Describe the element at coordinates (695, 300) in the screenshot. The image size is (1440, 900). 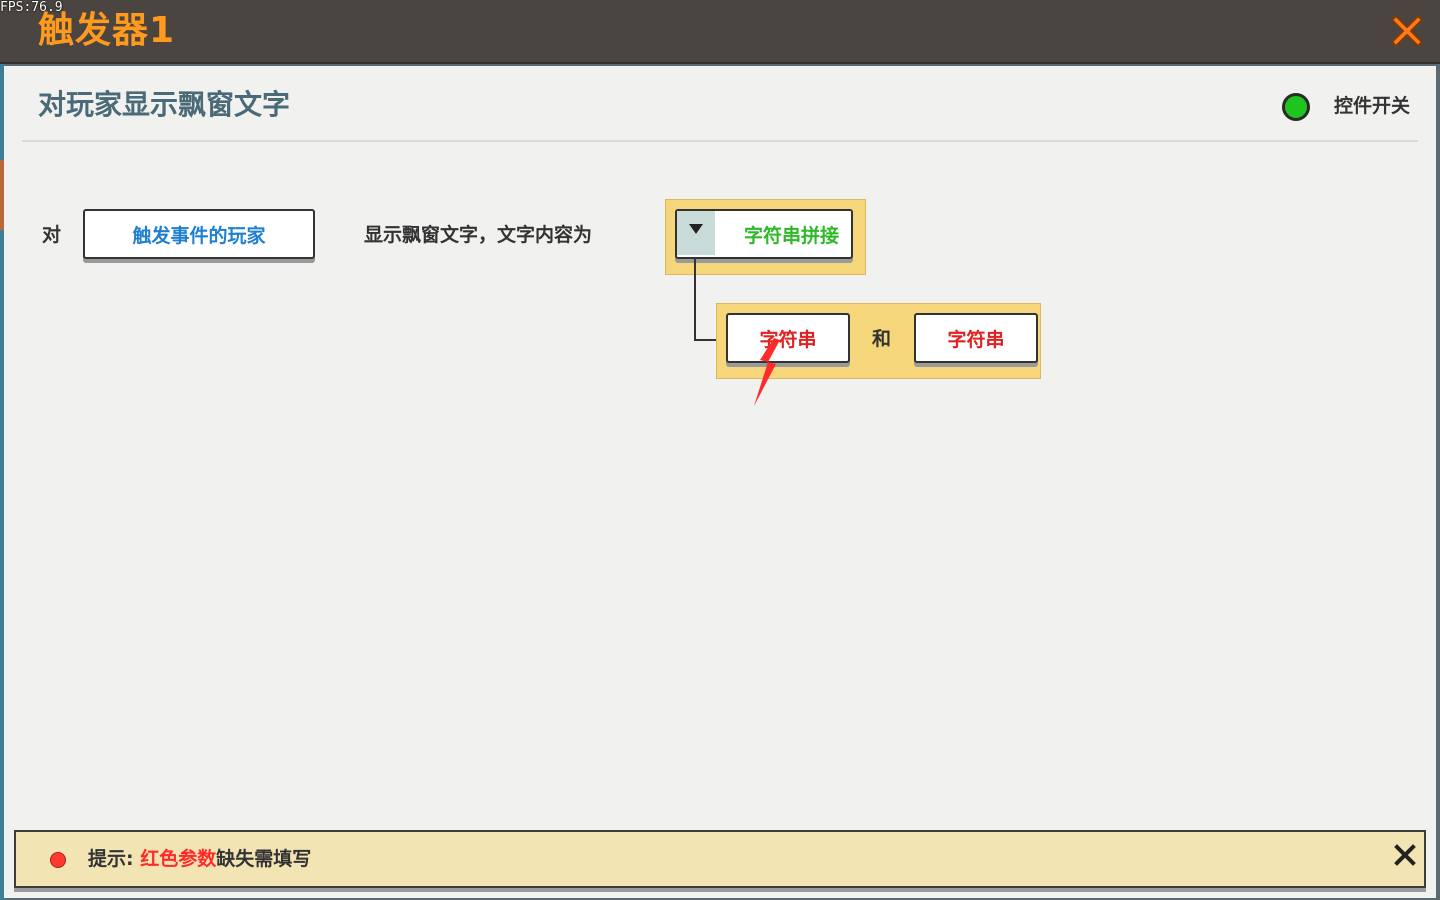
I see `tree-connector-vertical` at that location.